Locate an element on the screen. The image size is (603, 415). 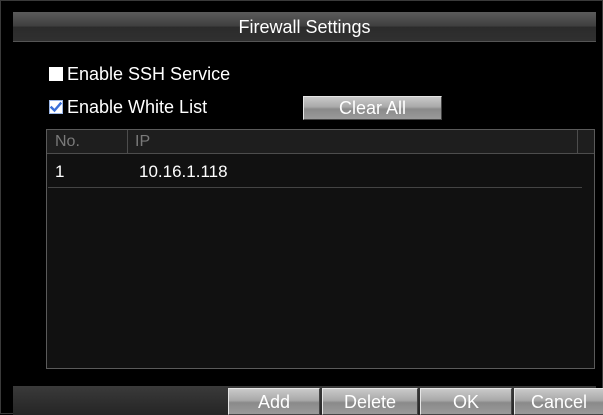
white-list-checkbox is located at coordinates (56, 107).